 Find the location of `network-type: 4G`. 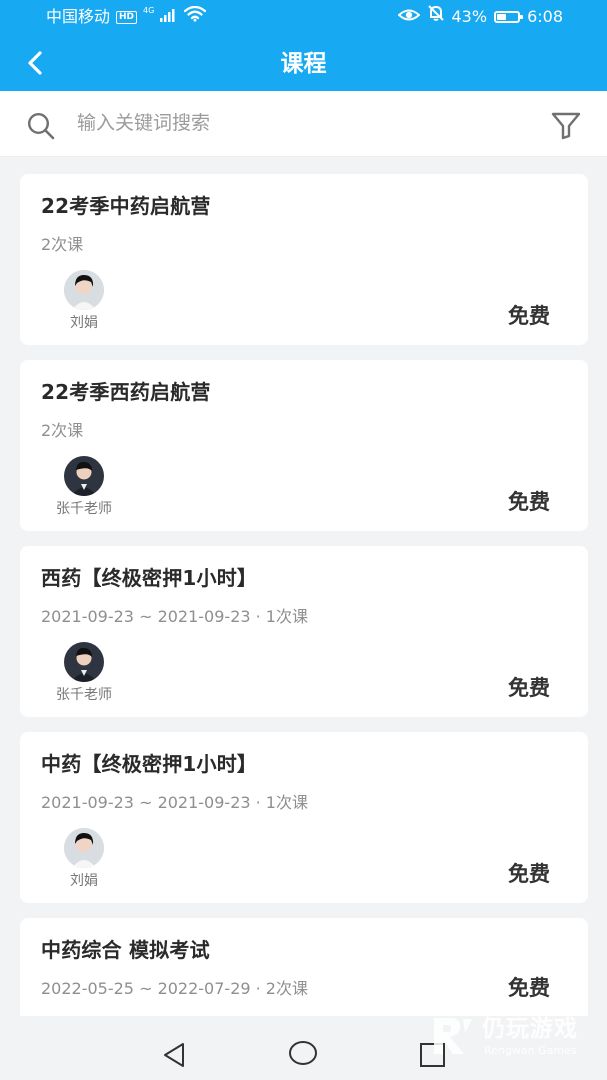

network-type: 4G is located at coordinates (149, 10).